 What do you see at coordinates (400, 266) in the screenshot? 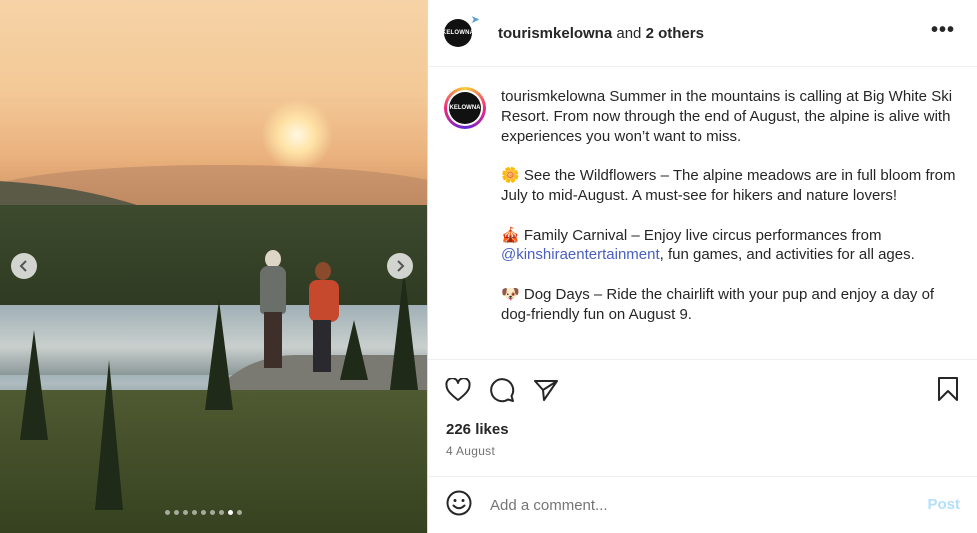
I see `chevron-right-icon` at bounding box center [400, 266].